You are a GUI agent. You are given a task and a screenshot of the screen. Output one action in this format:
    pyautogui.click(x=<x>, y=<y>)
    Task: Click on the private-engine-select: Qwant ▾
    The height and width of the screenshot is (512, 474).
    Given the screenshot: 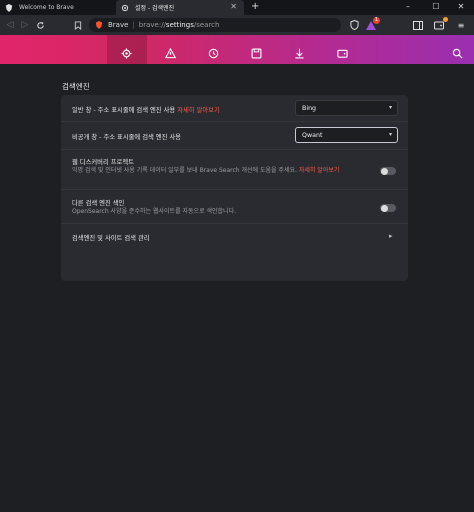 What is the action you would take?
    pyautogui.click(x=346, y=135)
    